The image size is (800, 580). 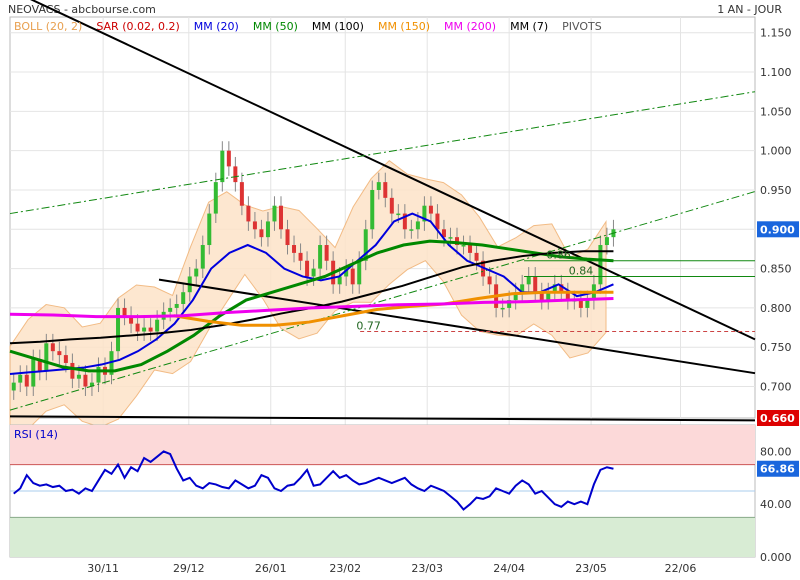 What do you see at coordinates (427, 568) in the screenshot?
I see `x-tick-label: 23/03` at bounding box center [427, 568].